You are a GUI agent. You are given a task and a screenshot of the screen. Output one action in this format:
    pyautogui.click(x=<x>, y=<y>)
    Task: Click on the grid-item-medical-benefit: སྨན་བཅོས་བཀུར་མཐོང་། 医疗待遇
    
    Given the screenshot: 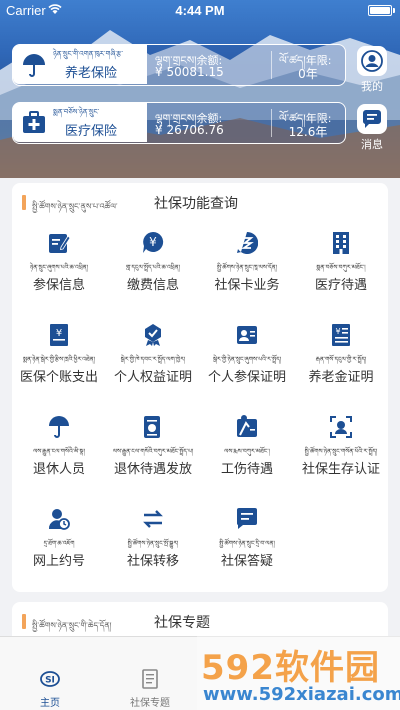 What is the action you would take?
    pyautogui.click(x=341, y=277)
    